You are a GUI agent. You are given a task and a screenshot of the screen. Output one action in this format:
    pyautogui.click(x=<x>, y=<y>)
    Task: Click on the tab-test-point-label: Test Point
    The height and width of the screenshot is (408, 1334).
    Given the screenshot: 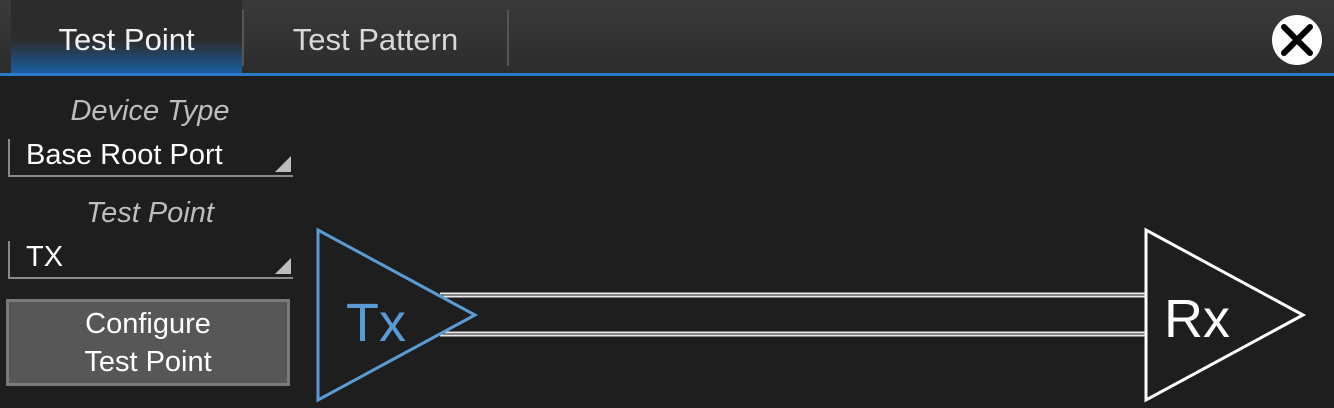 What is the action you would take?
    pyautogui.click(x=126, y=39)
    